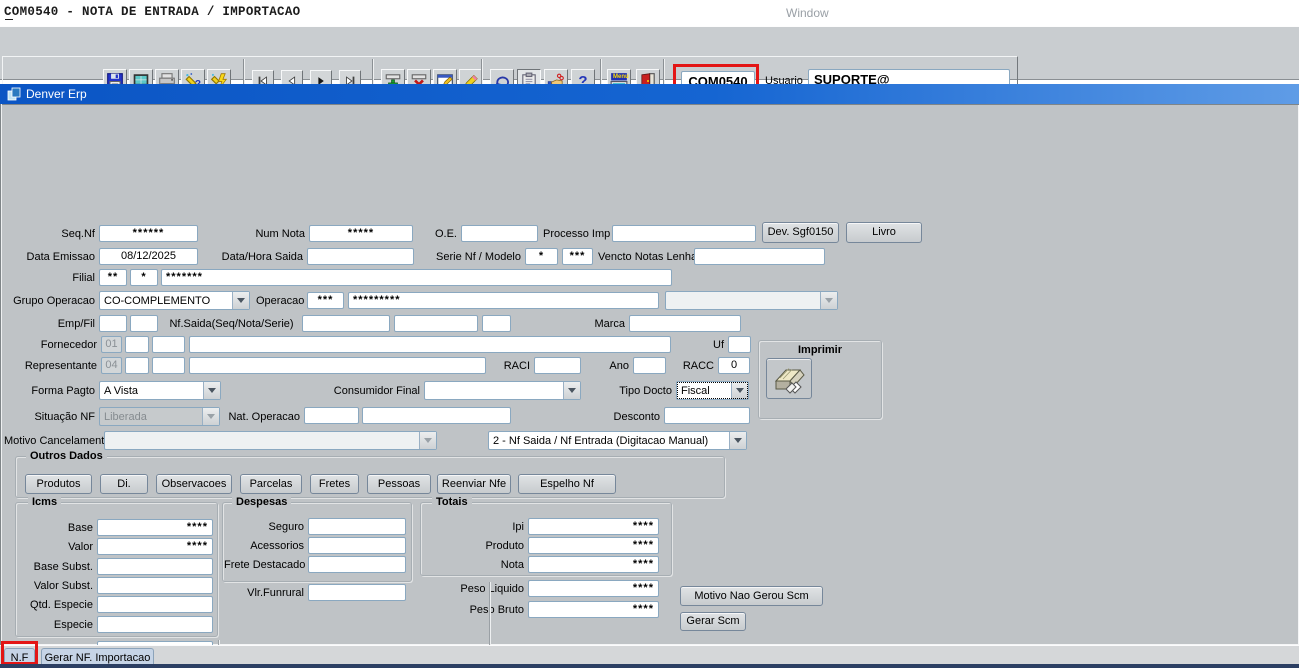 The image size is (1299, 668). I want to click on gerar-scm-button: Gerar Scm, so click(713, 621).